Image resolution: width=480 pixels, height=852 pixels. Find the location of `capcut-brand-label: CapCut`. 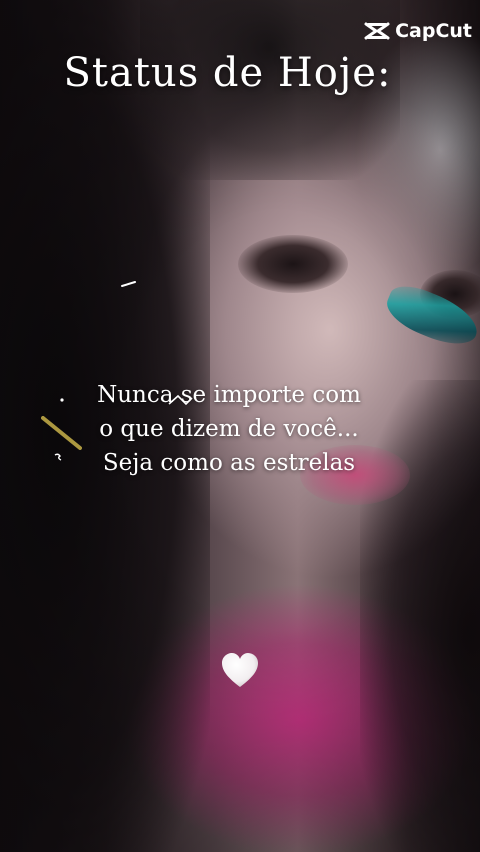

capcut-brand-label: CapCut is located at coordinates (433, 31).